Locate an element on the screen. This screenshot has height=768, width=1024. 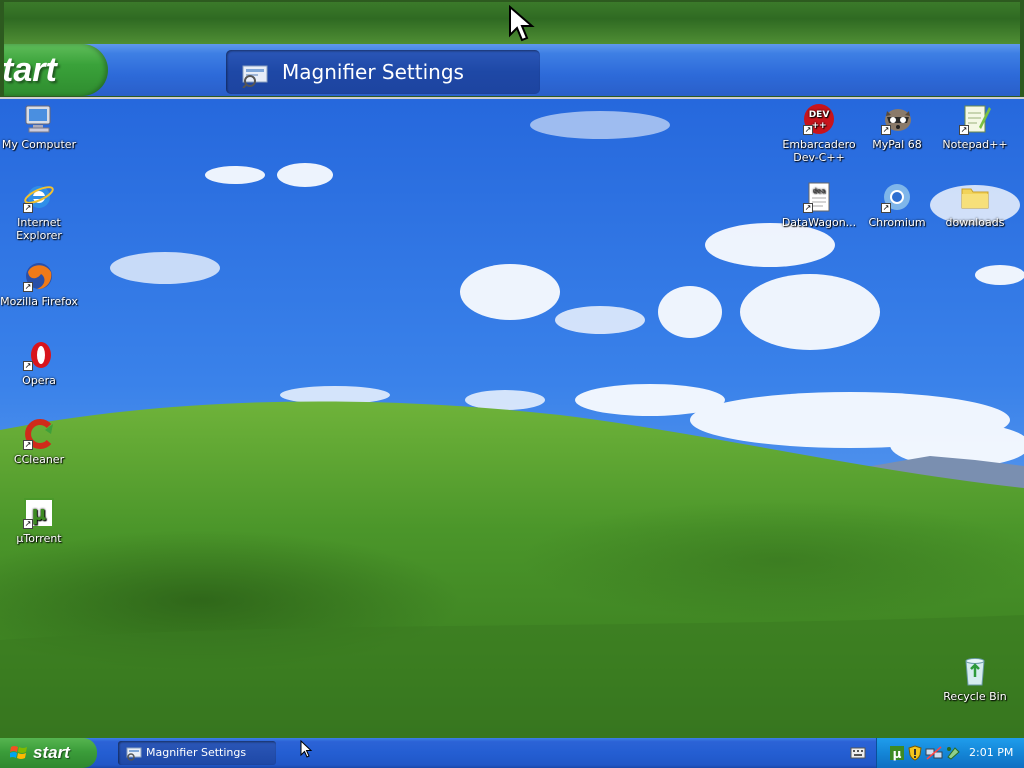
desktop-icon-utorrent: µ ↗ µTorrent is located at coordinates (39, 521).